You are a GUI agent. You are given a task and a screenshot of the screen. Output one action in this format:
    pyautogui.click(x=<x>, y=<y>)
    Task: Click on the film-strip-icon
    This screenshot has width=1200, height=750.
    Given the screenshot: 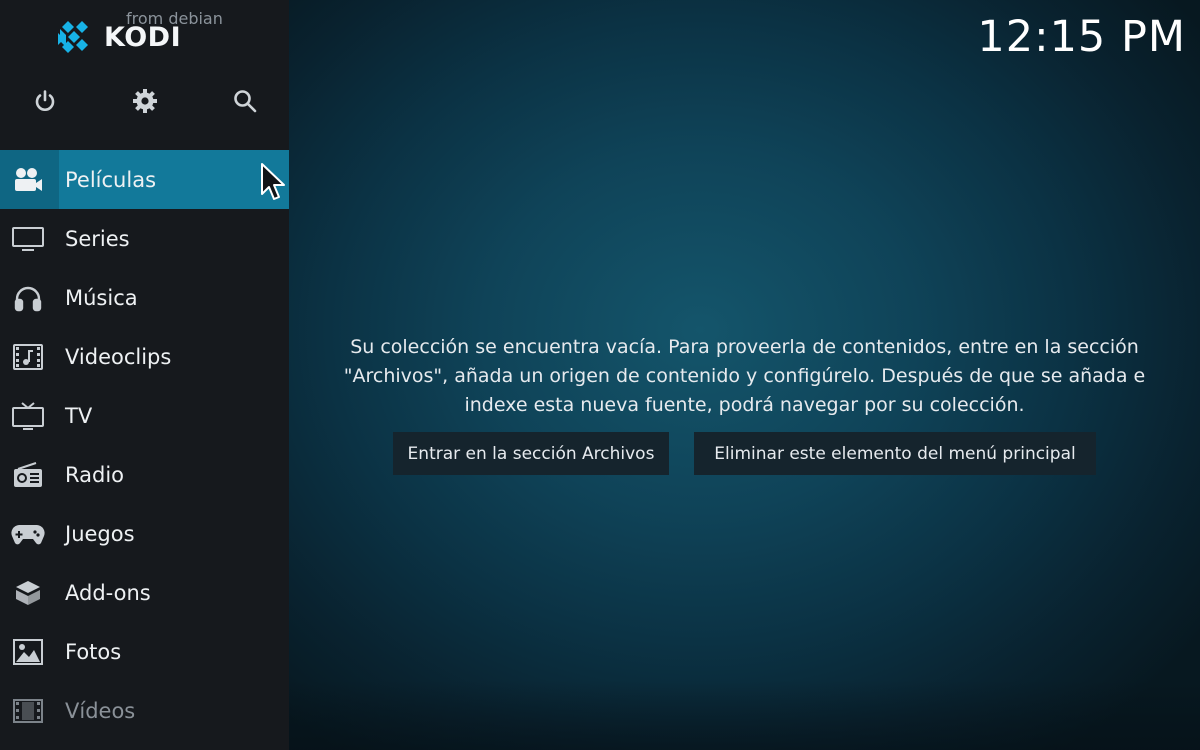 What is the action you would take?
    pyautogui.click(x=28, y=711)
    